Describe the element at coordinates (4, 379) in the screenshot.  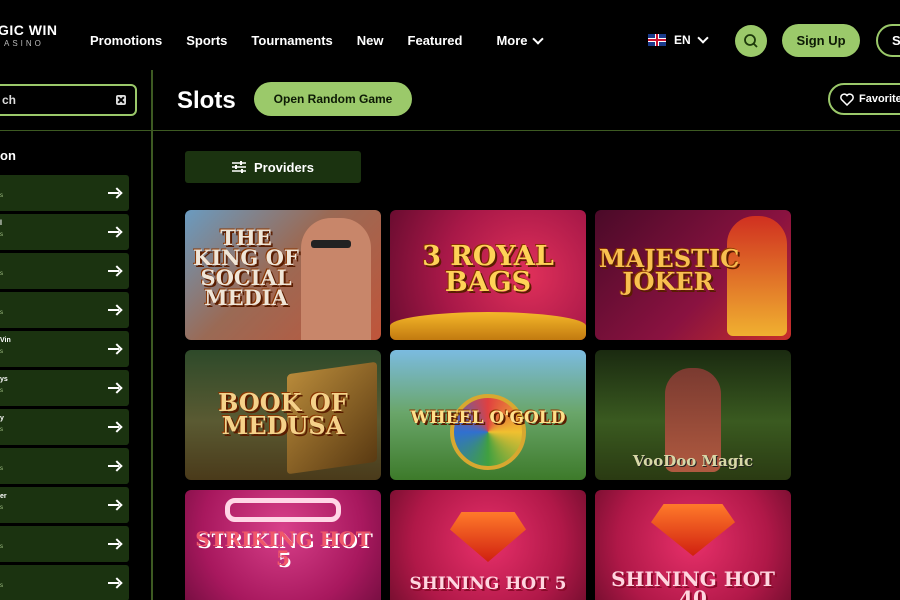
I see `sidebar-item-label: ys` at that location.